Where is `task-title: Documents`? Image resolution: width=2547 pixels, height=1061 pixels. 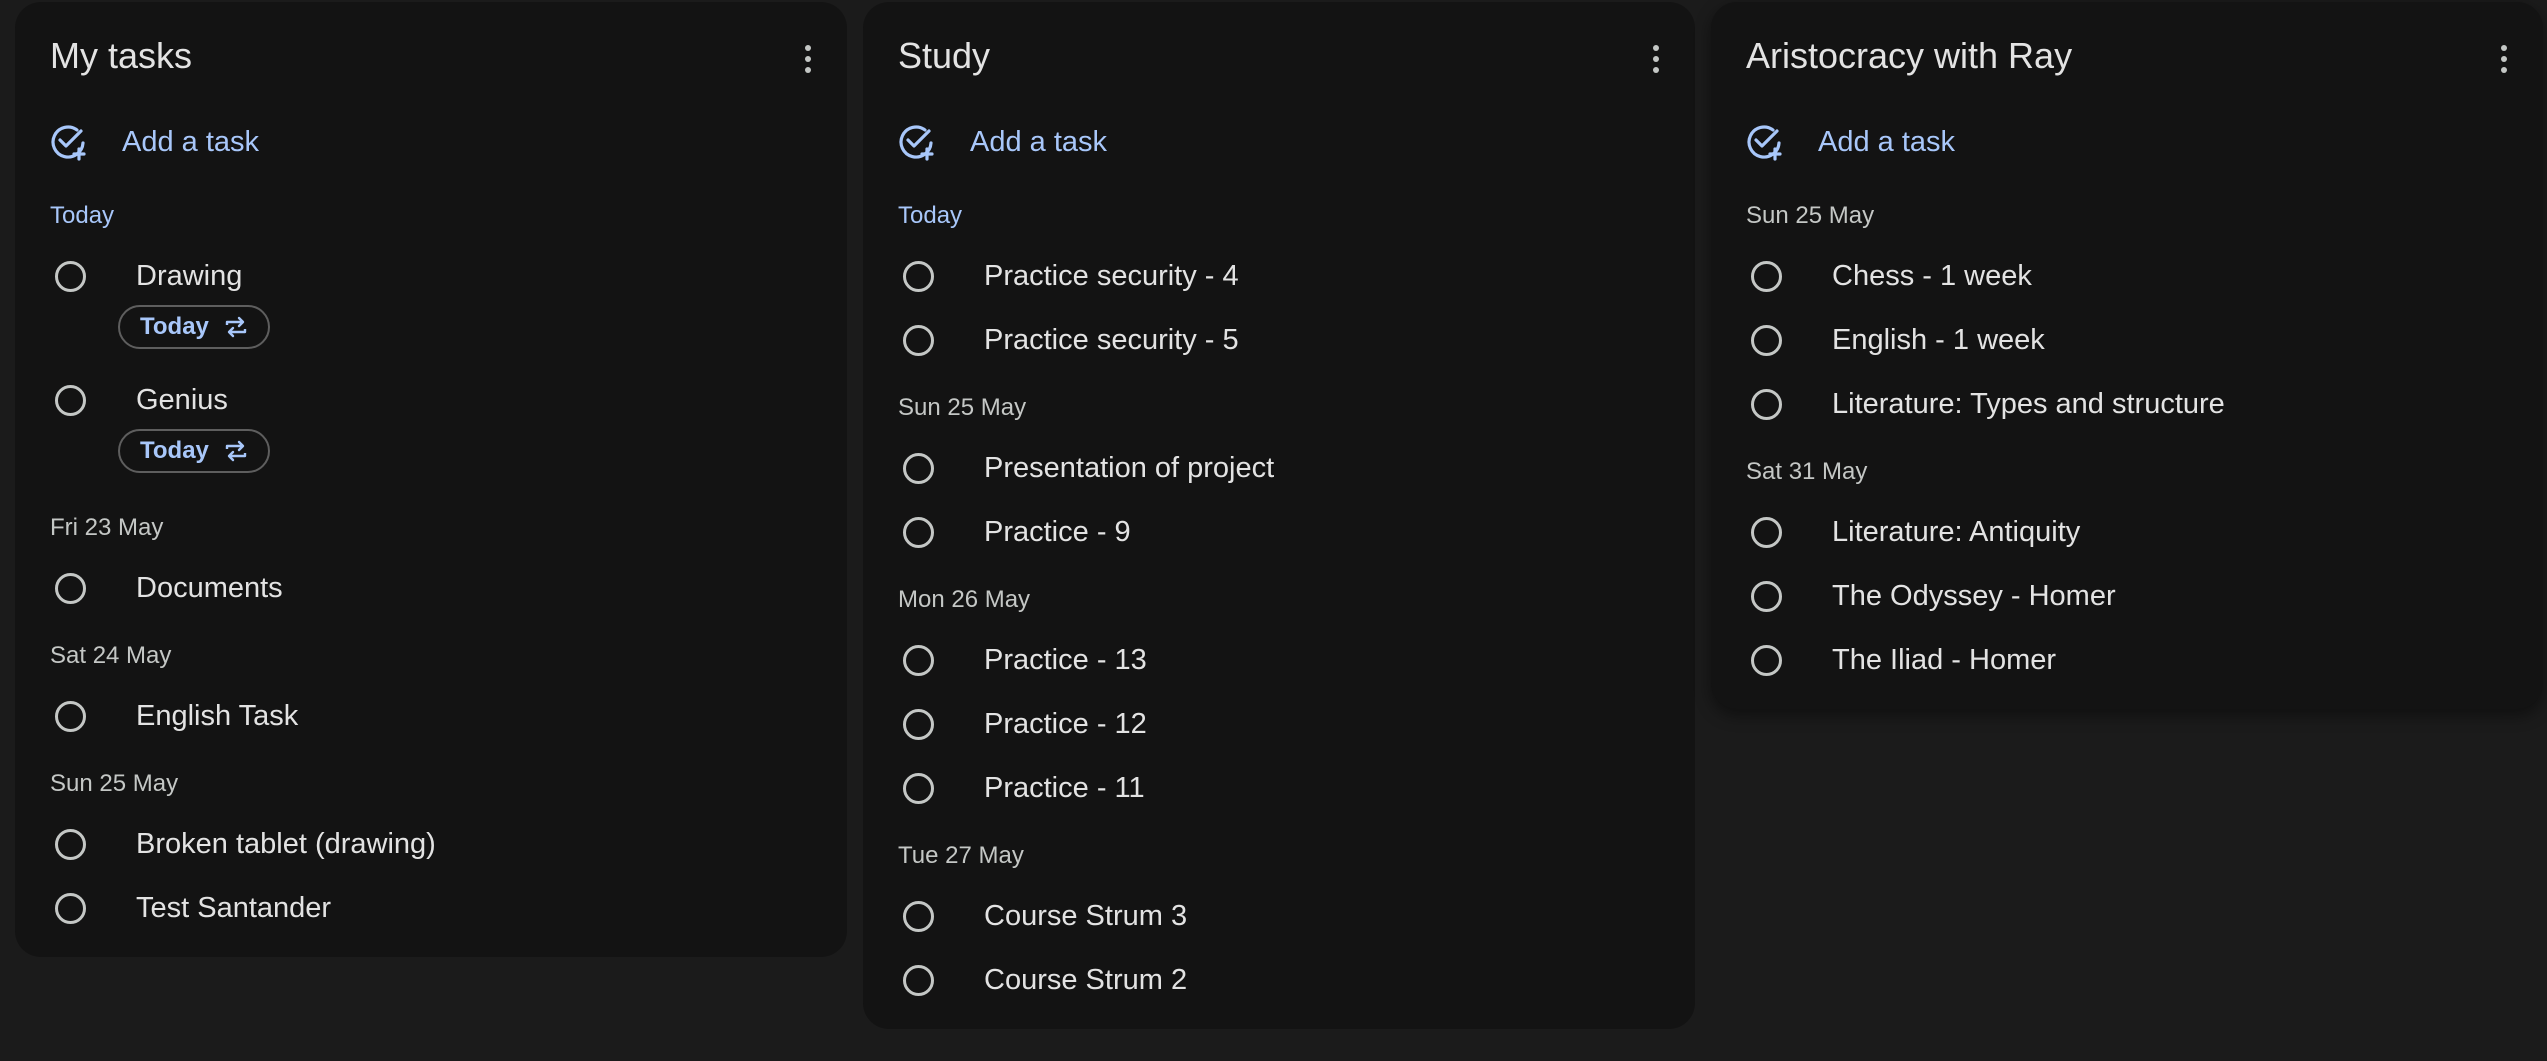 task-title: Documents is located at coordinates (209, 588).